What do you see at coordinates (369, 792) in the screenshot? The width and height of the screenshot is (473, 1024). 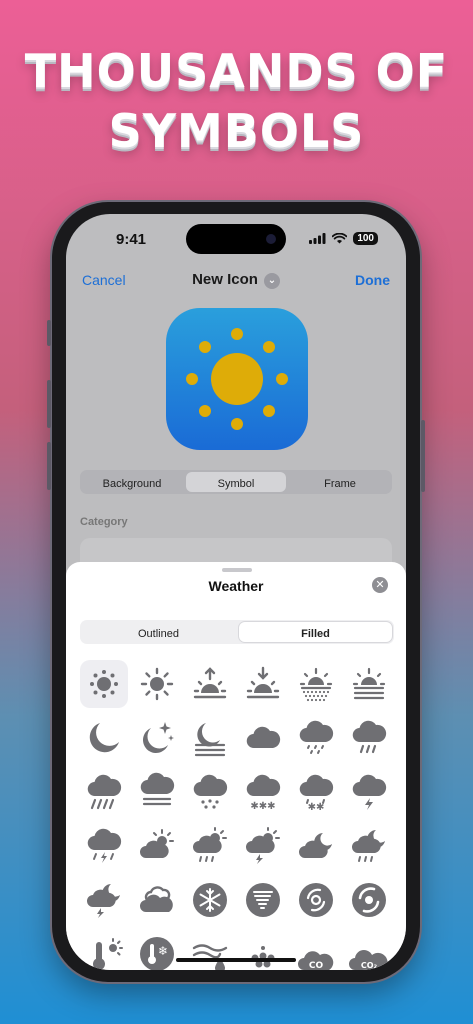 I see `cloud-bolt-icon` at bounding box center [369, 792].